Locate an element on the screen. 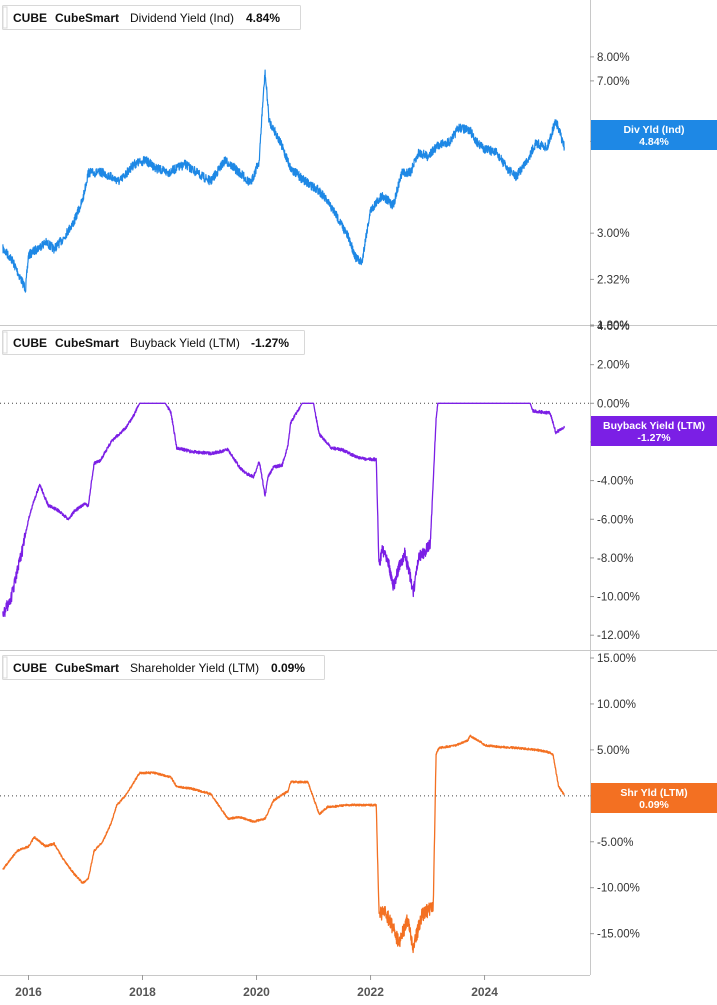 This screenshot has height=1005, width=717. series-legend-2: CUBE CubeSmart Buyback Yield (LTM) -1.27% is located at coordinates (153, 342).